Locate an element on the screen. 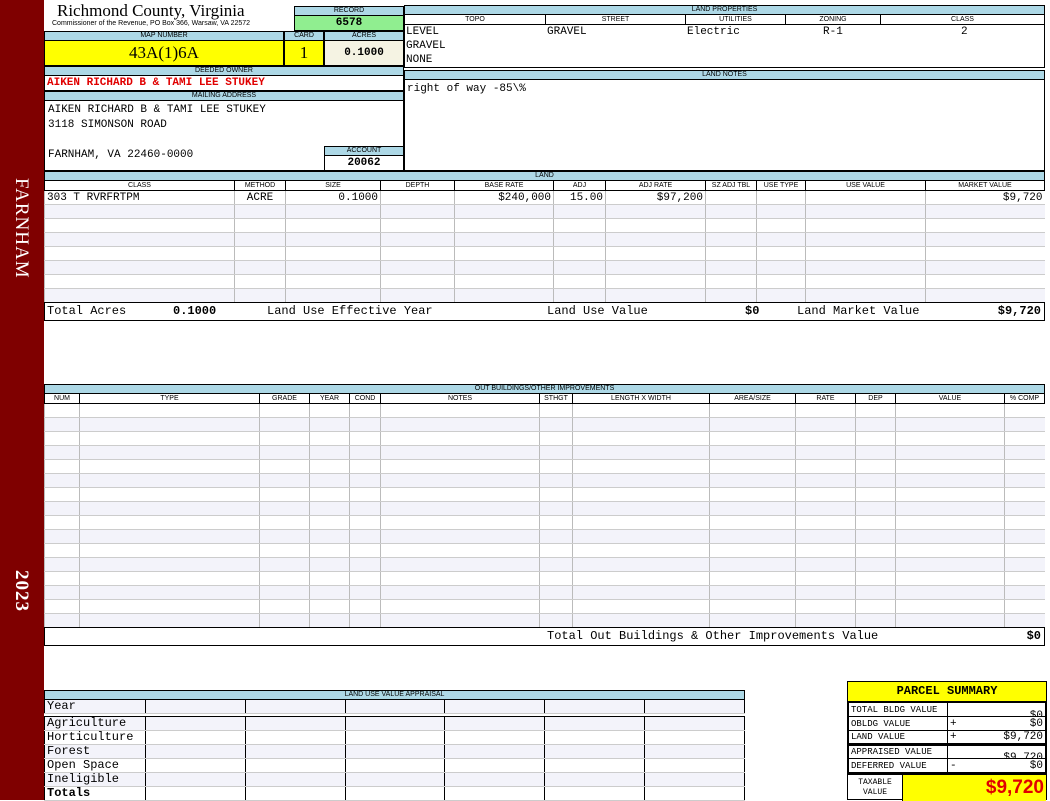  outbuildings-header: COND is located at coordinates (365, 398).